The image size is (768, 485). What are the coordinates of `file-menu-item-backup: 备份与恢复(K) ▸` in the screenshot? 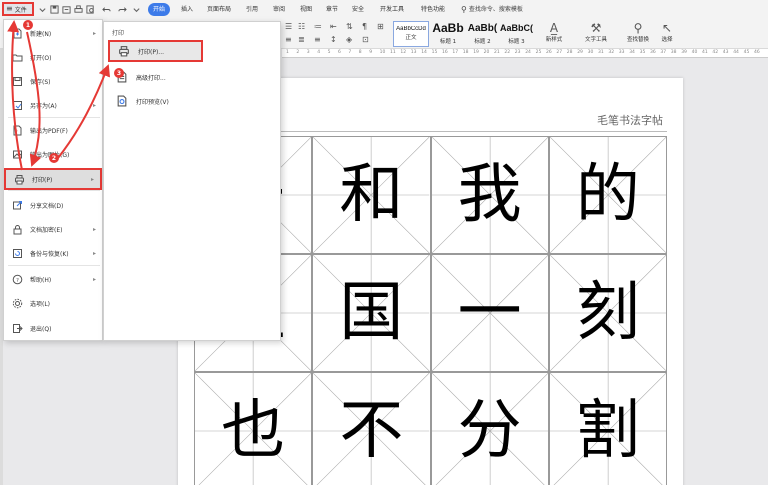 It's located at (53, 253).